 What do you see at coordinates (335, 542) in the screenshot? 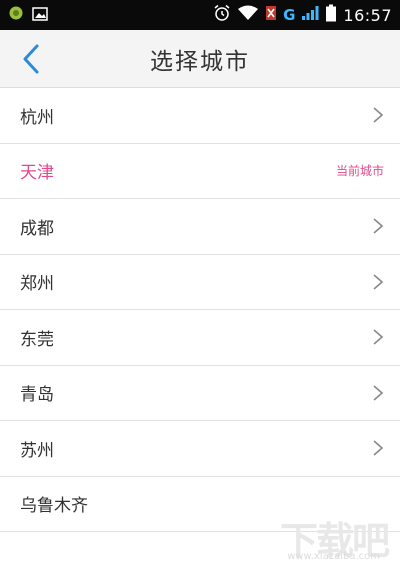
I see `watermark-logo: 下载吧 www.xiazaiba.com` at bounding box center [335, 542].